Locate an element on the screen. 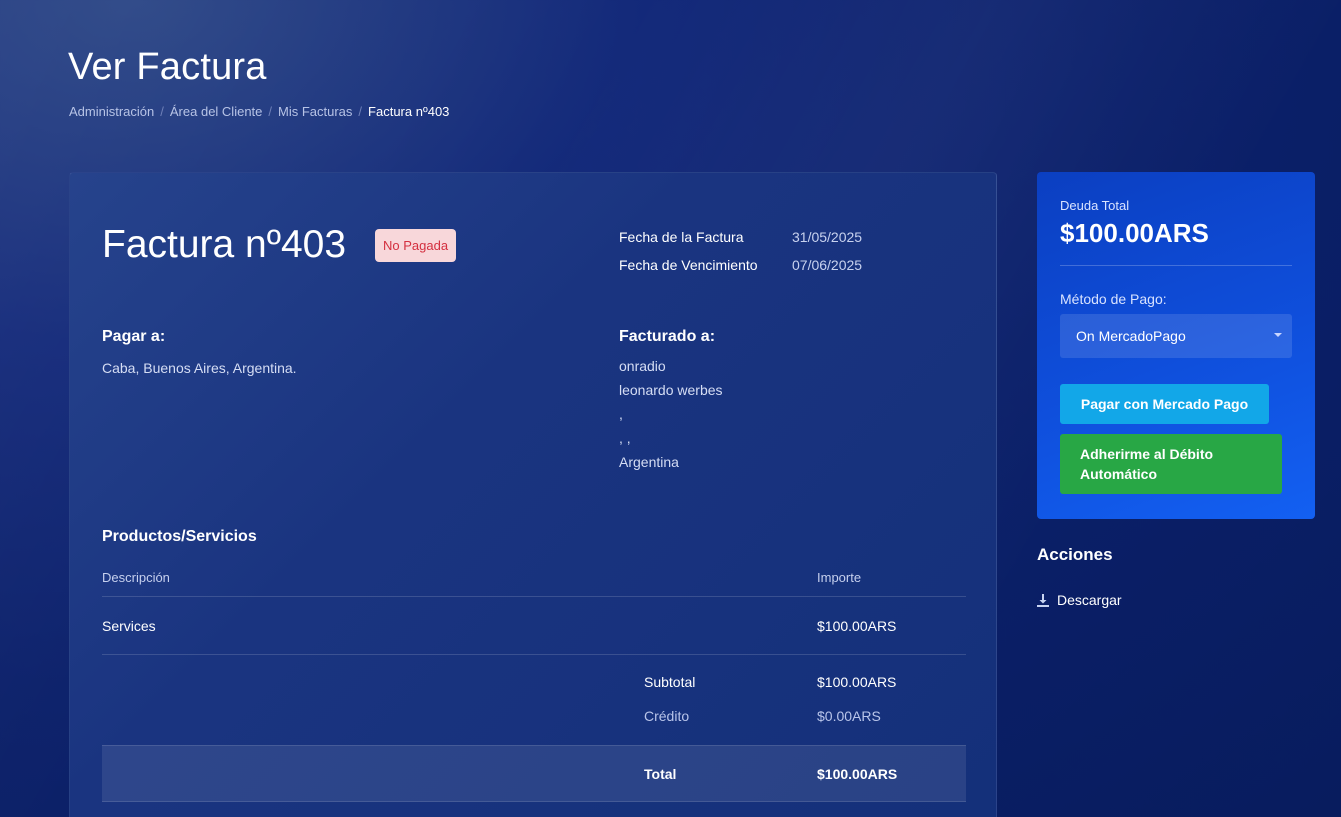 This screenshot has height=817, width=1341. totals-section: Subtotal $100.00ARS Crédito $0.00ARS is located at coordinates (534, 700).